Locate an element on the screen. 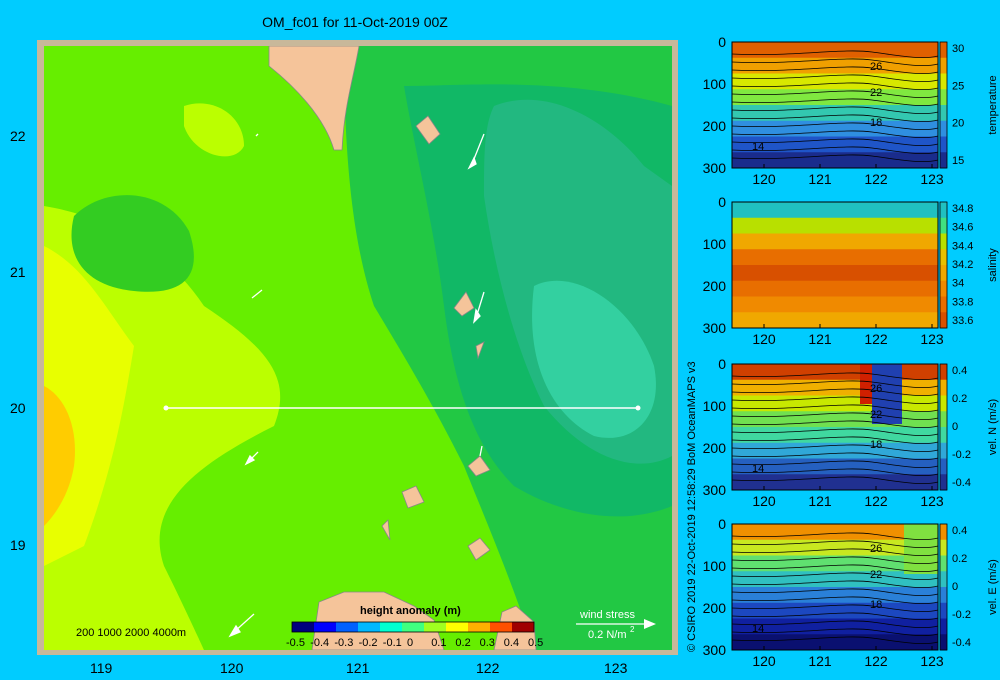  wind-label: wind stress is located at coordinates (607, 615).